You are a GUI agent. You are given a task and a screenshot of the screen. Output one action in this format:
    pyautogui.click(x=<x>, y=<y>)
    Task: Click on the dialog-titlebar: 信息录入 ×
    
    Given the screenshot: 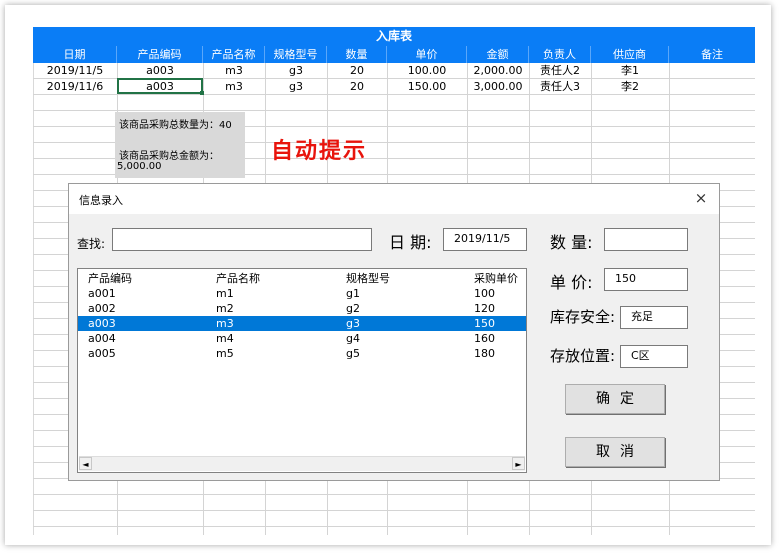 What is the action you would take?
    pyautogui.click(x=394, y=199)
    